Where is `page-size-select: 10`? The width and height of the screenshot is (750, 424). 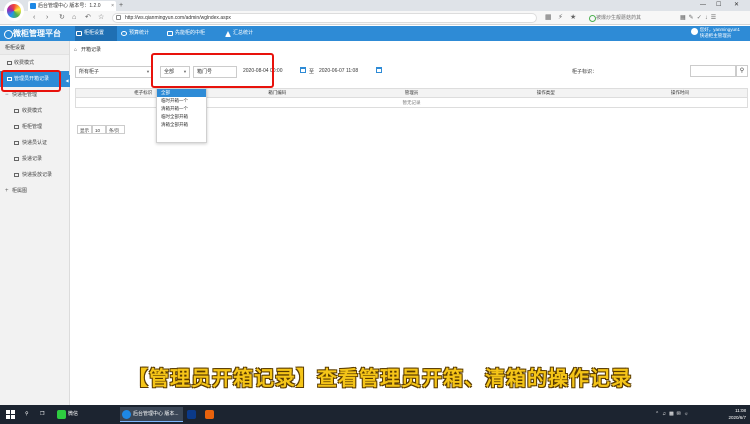 page-size-select: 10 is located at coordinates (99, 129).